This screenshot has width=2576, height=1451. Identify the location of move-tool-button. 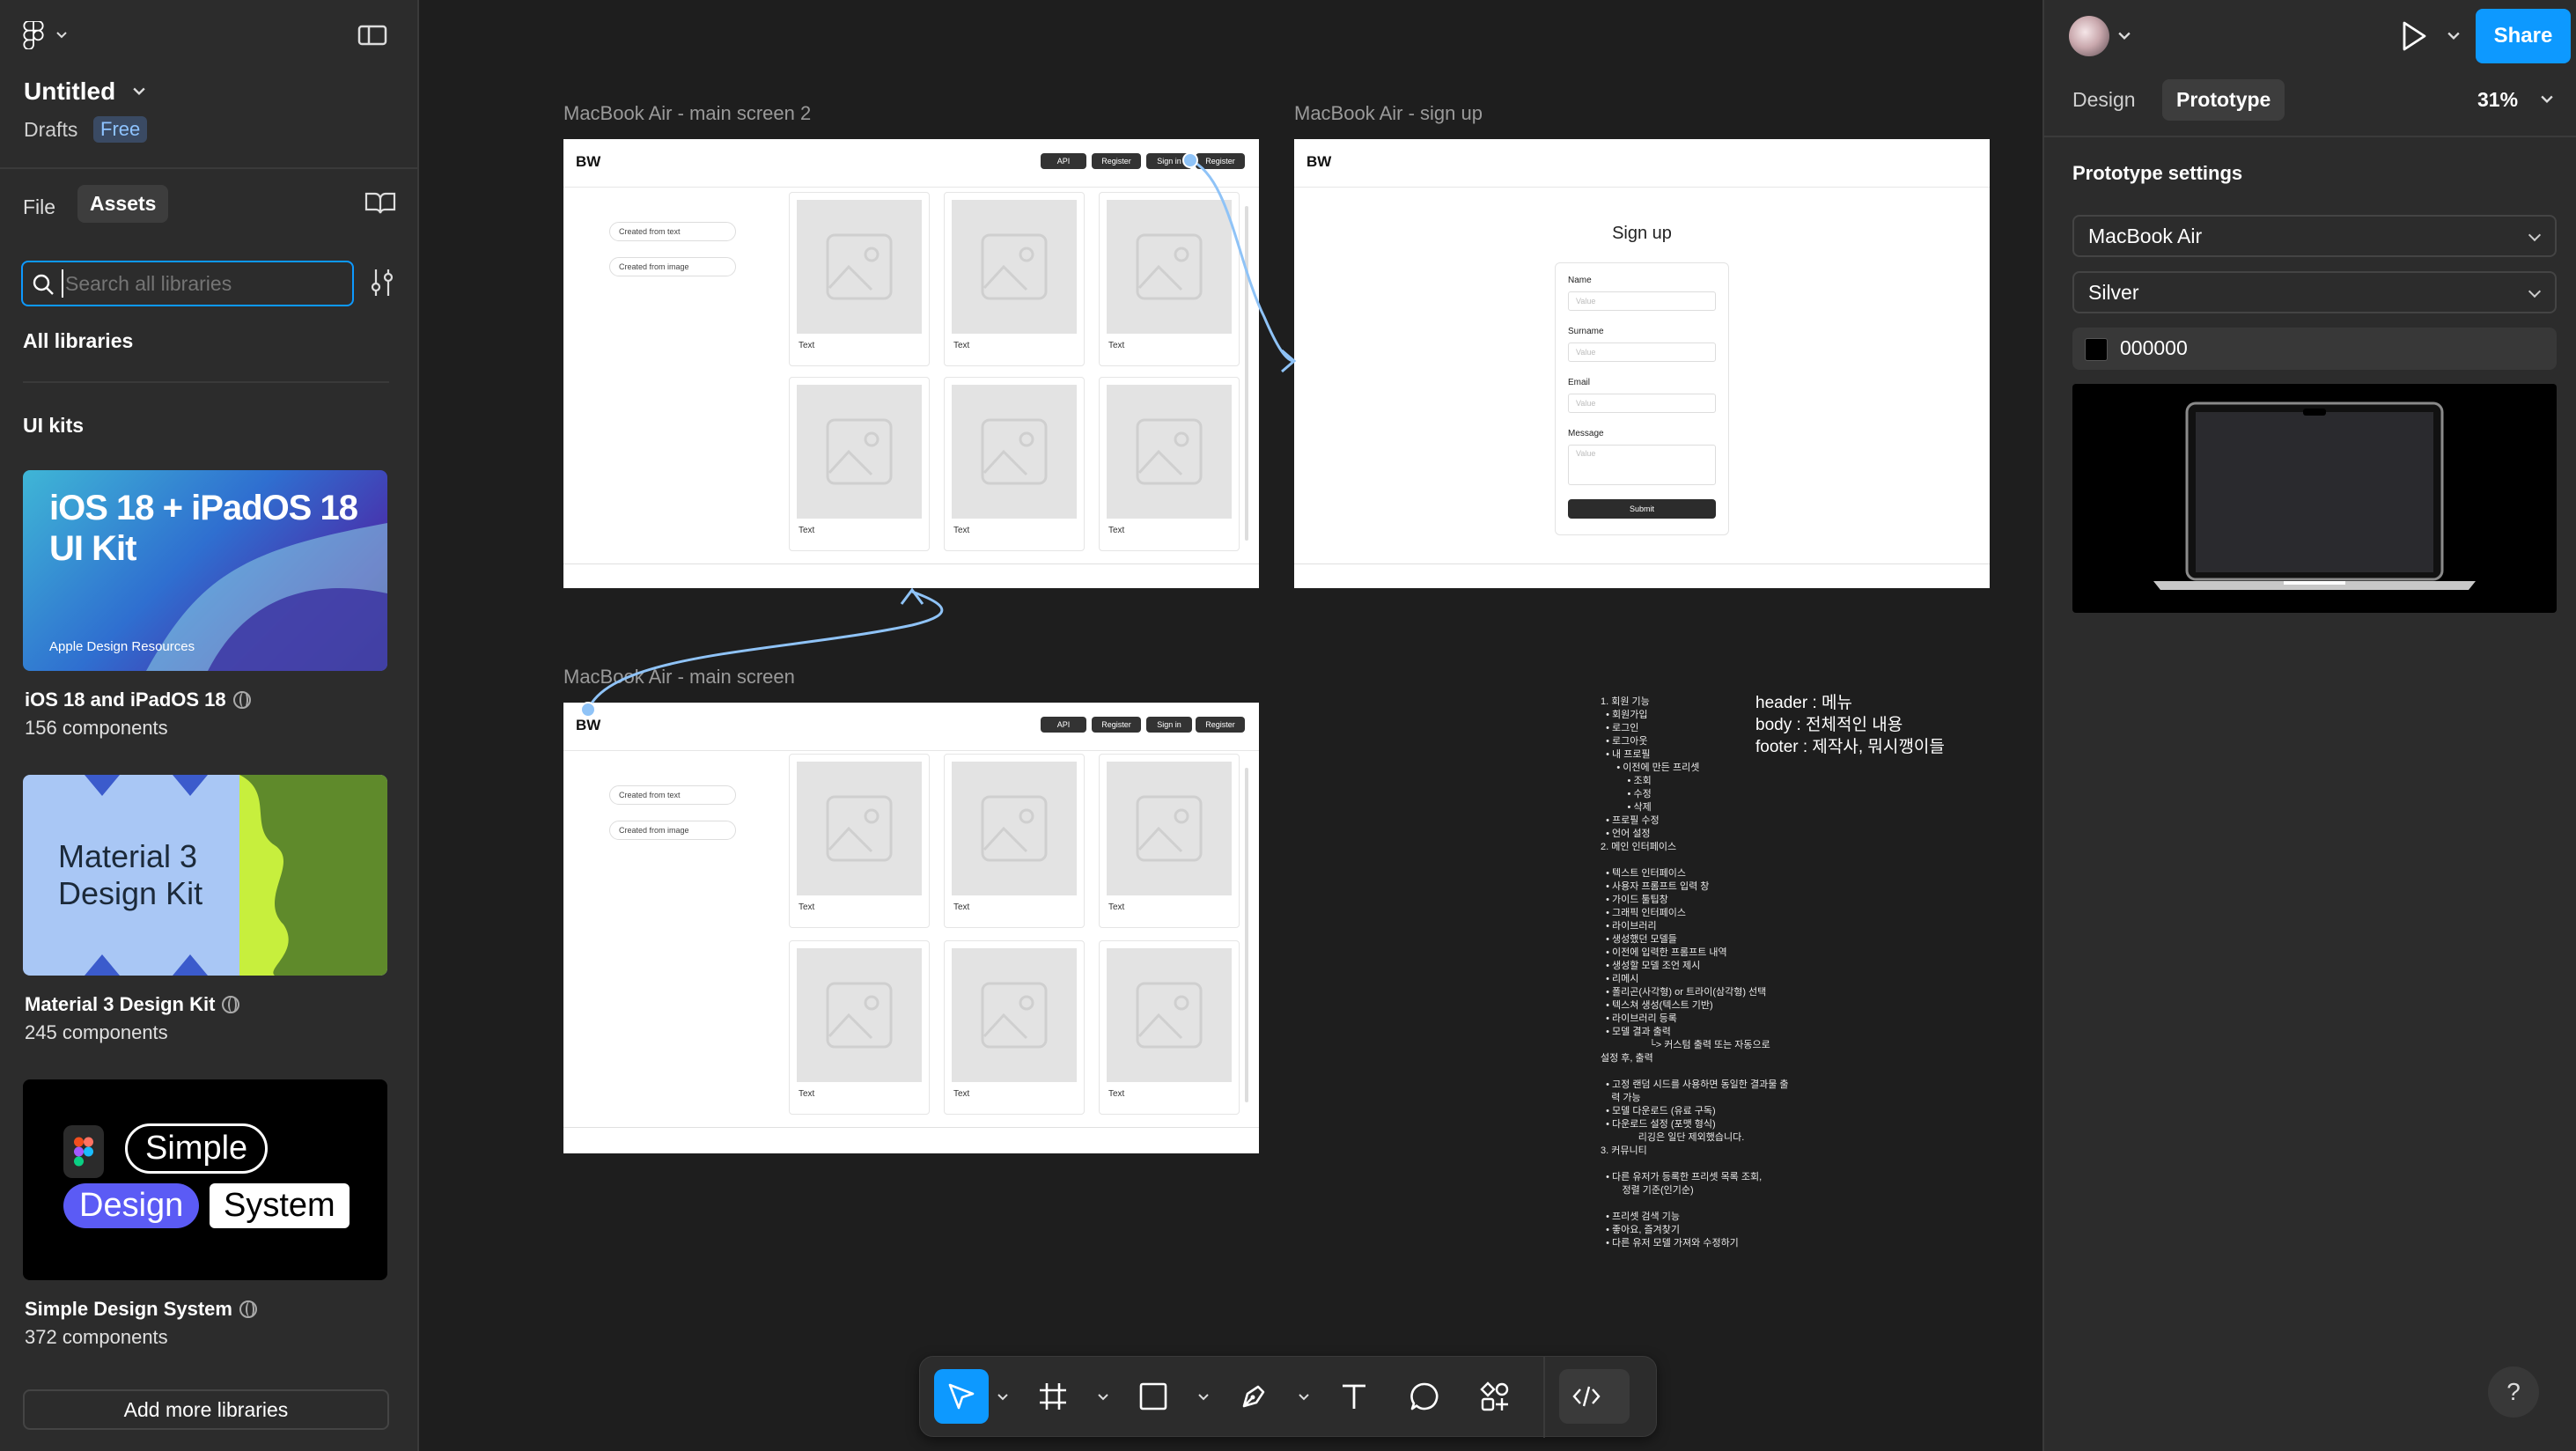
(961, 1396).